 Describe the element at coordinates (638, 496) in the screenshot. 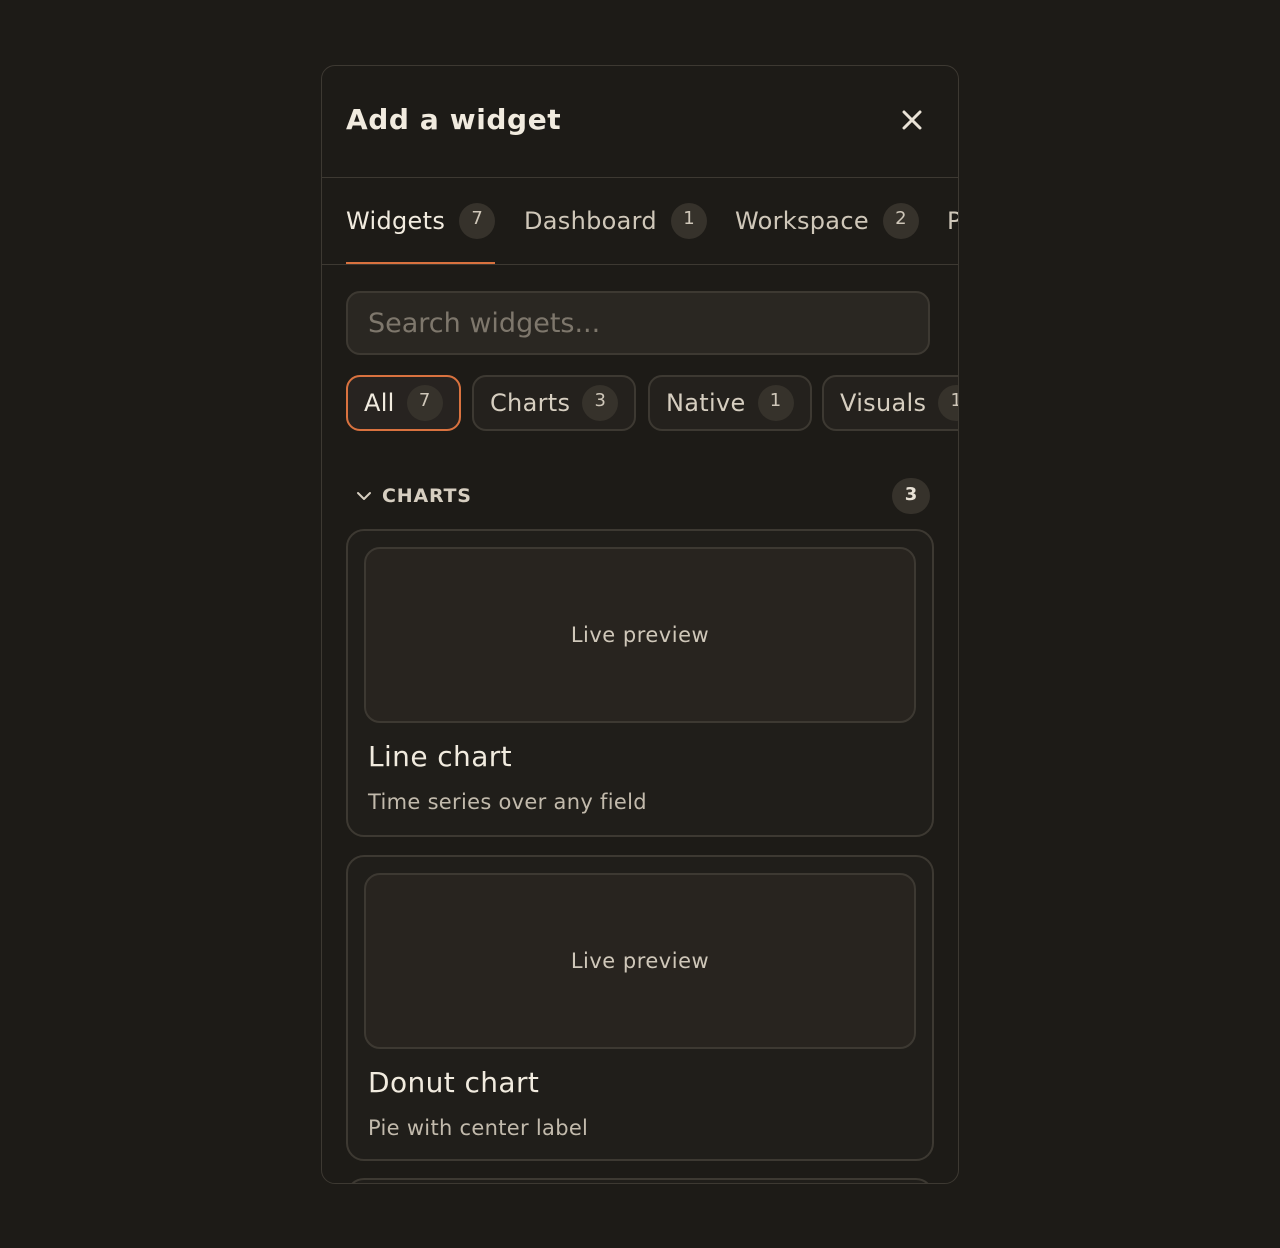

I see `section-header-charts: CHARTS 3` at that location.